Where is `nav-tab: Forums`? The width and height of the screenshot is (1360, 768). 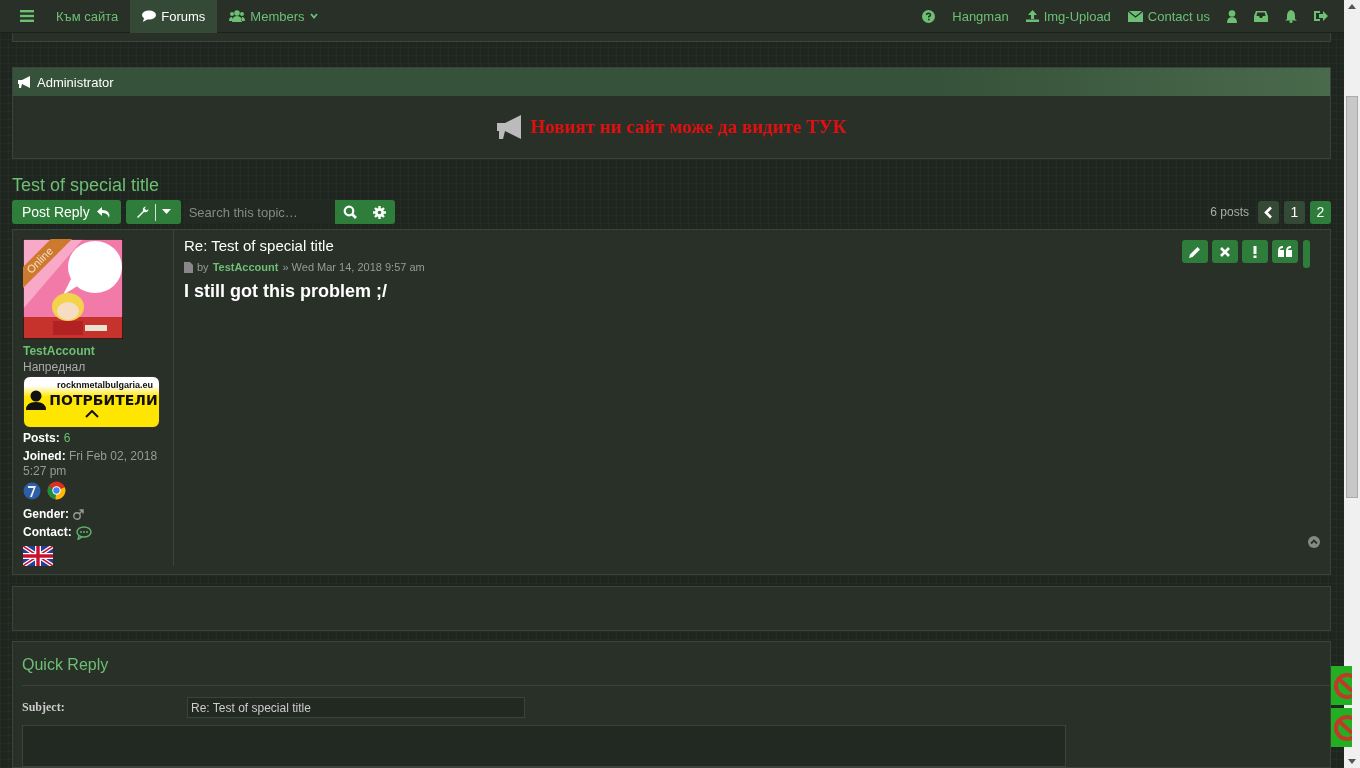
nav-tab: Forums is located at coordinates (174, 16).